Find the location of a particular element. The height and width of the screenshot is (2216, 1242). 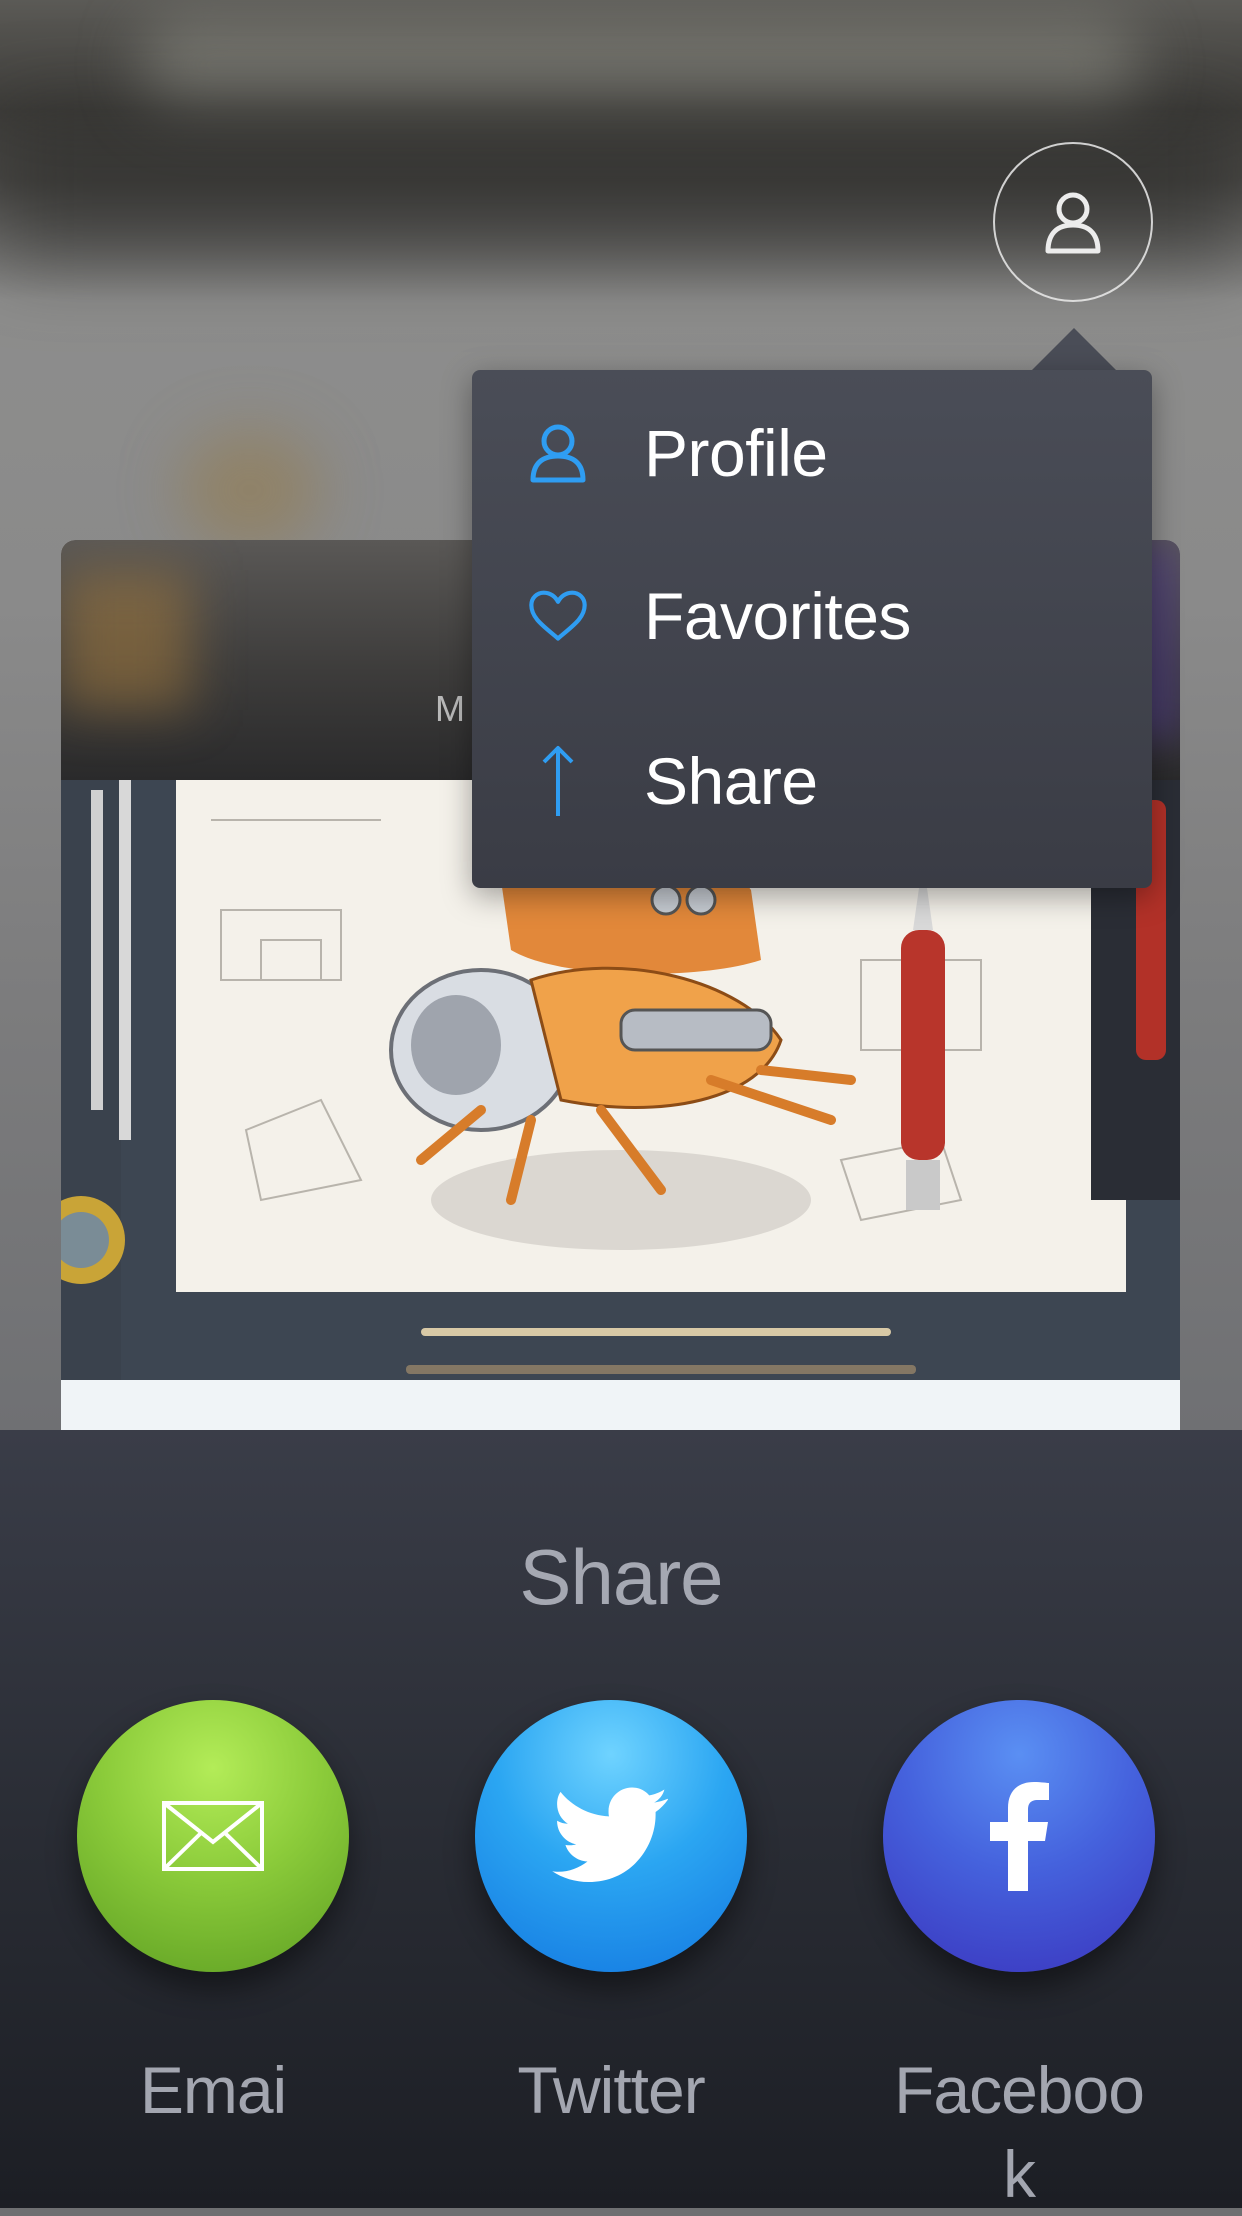

email-share-button is located at coordinates (213, 1836).